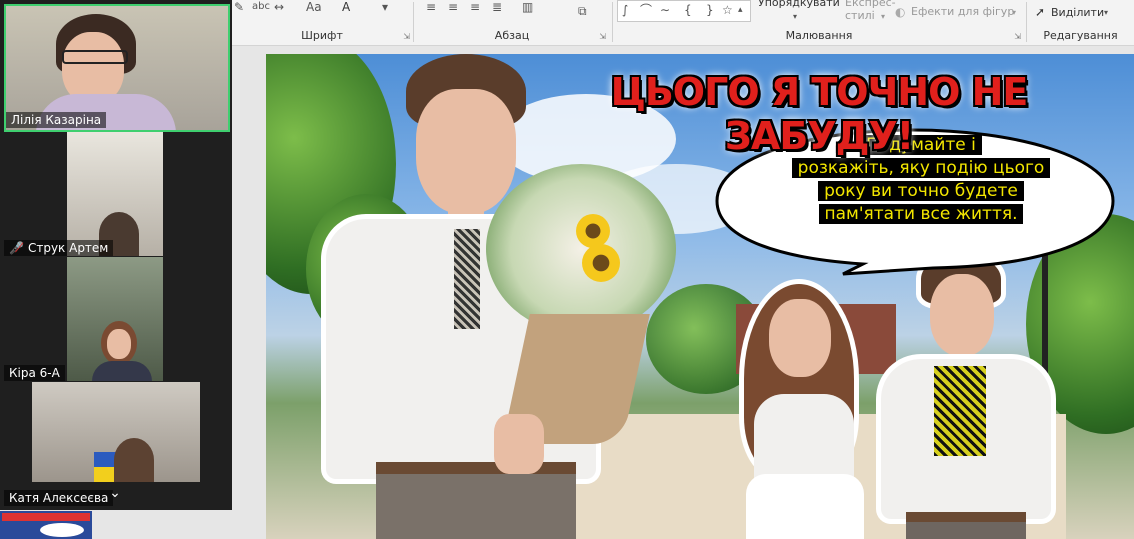 This screenshot has height=539, width=1134. Describe the element at coordinates (665, 10) in the screenshot. I see `shape-wave-icon: ∼` at that location.